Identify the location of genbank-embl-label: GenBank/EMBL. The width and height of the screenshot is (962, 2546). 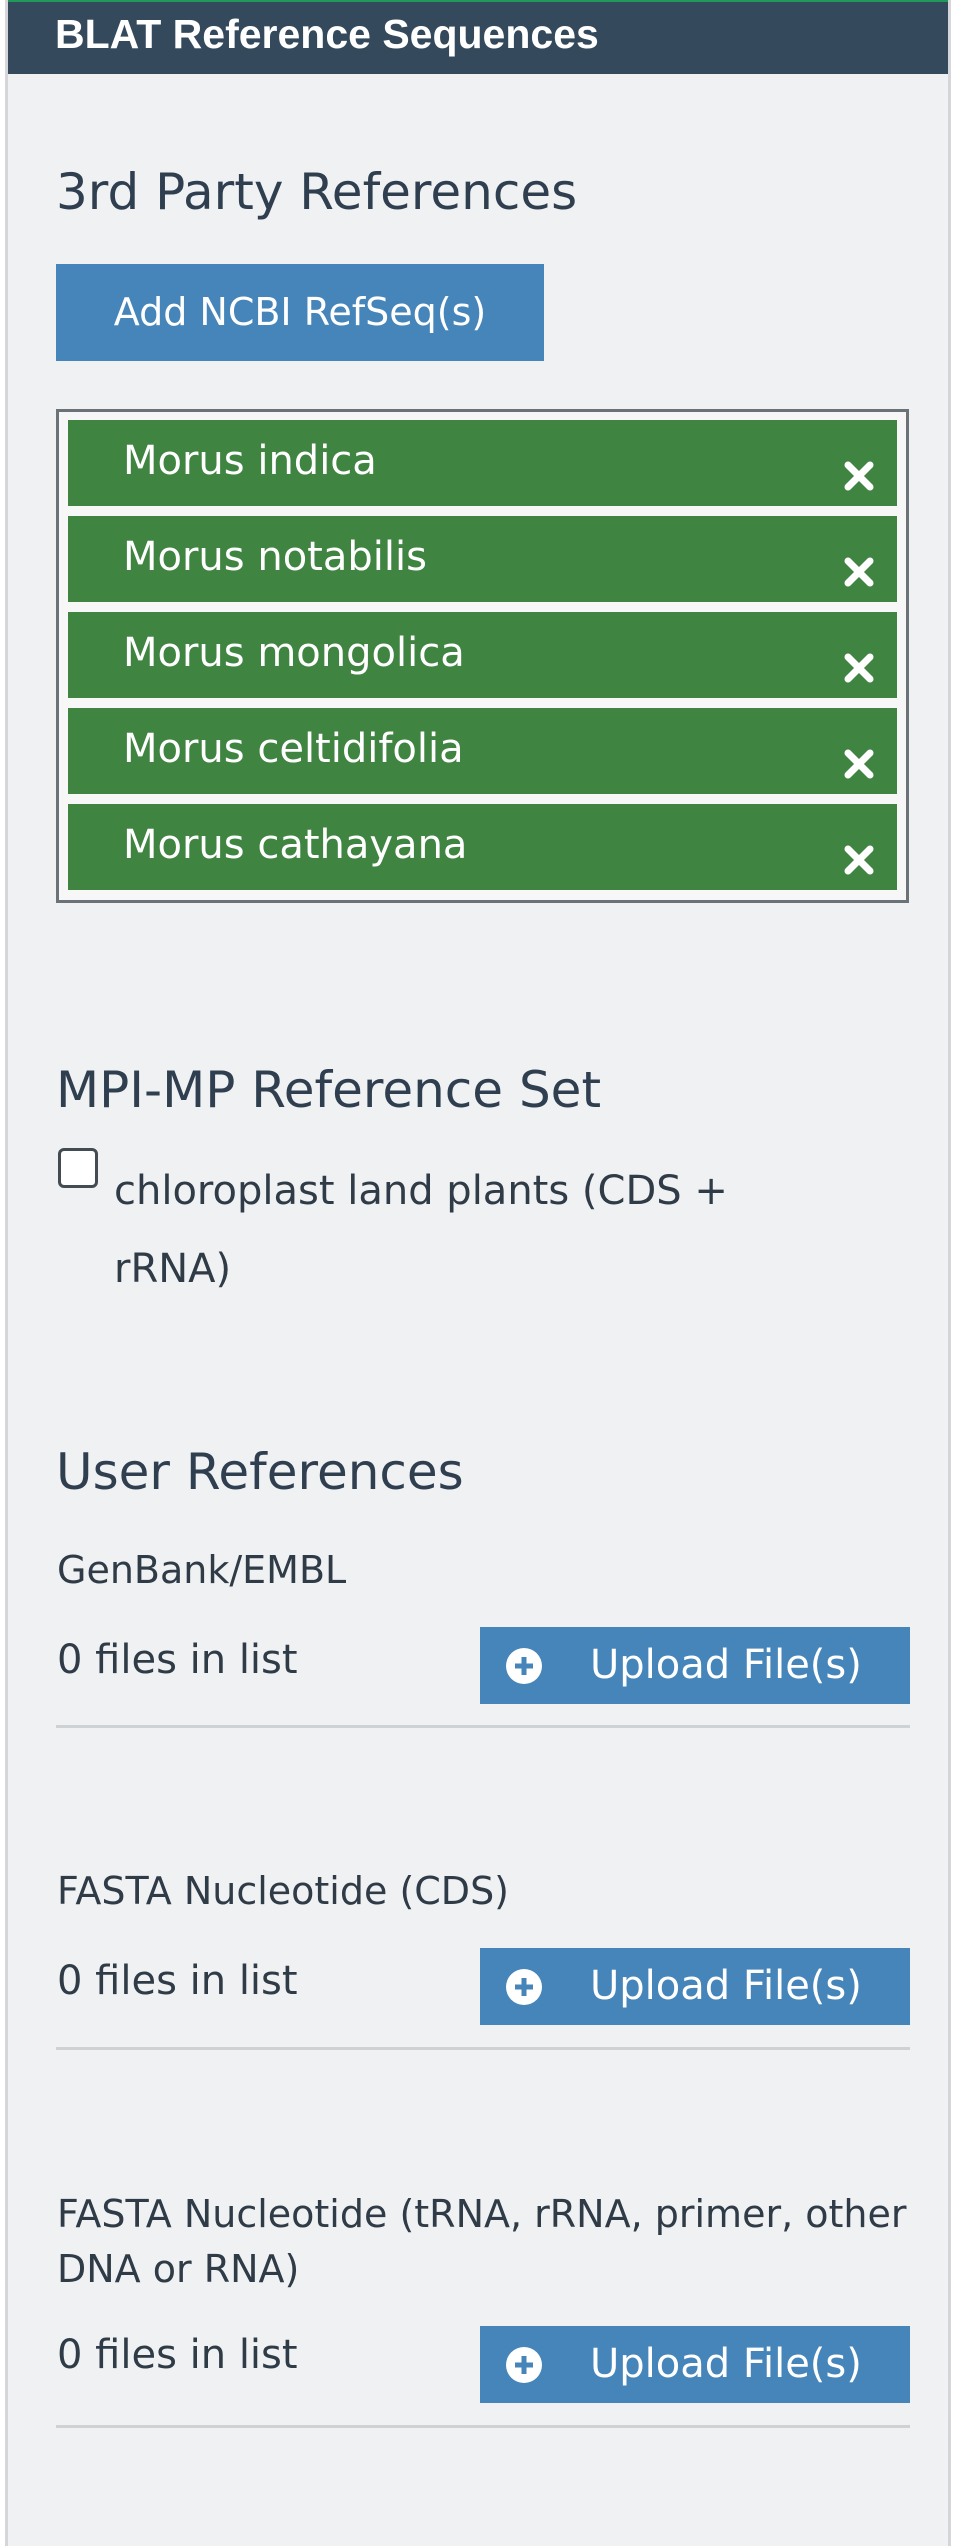
(202, 1570).